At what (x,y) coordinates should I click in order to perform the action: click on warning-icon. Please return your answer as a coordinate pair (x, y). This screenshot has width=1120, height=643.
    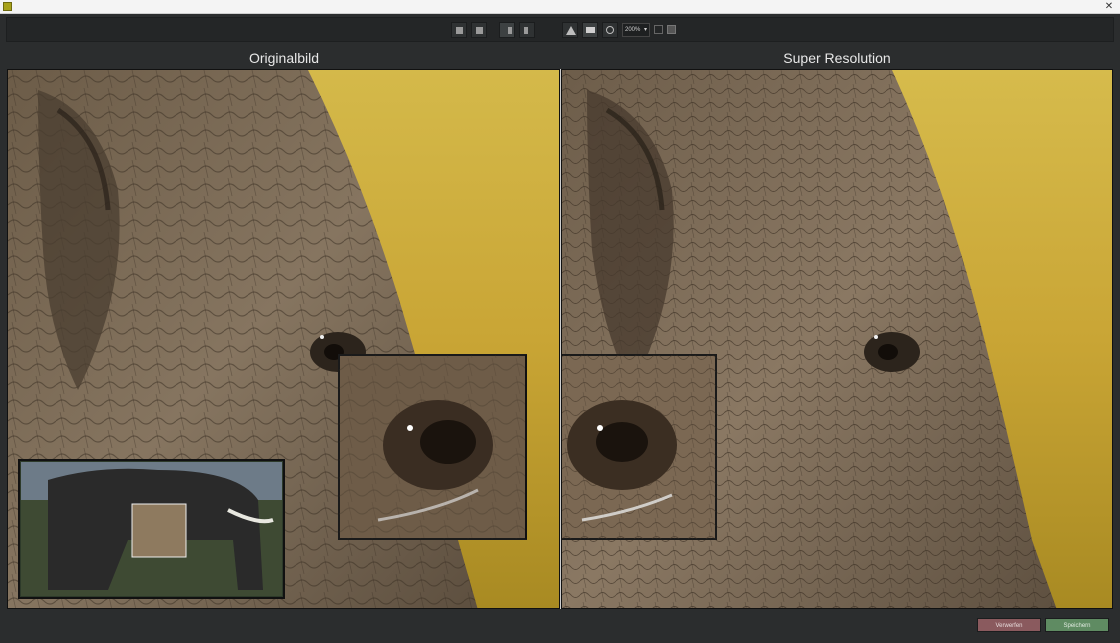
    Looking at the image, I should click on (571, 30).